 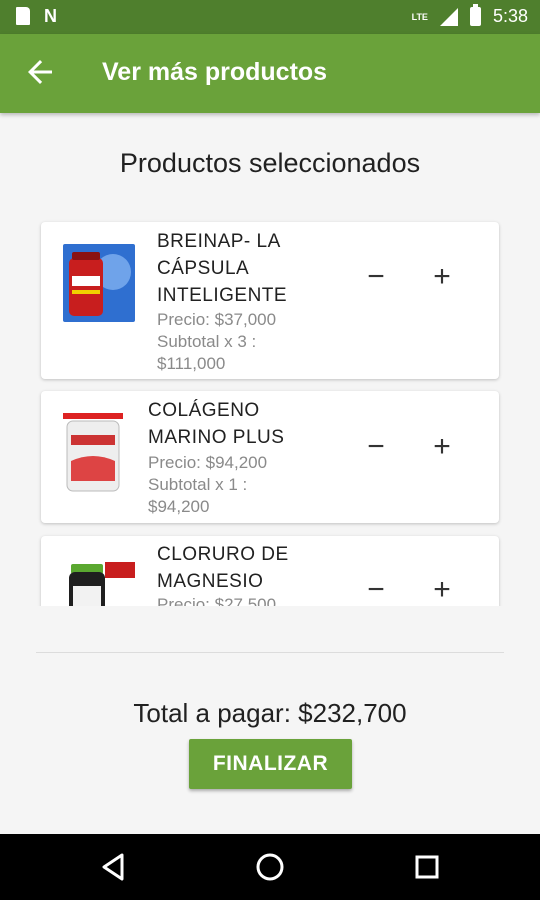 I want to click on nav-home-button, so click(x=270, y=867).